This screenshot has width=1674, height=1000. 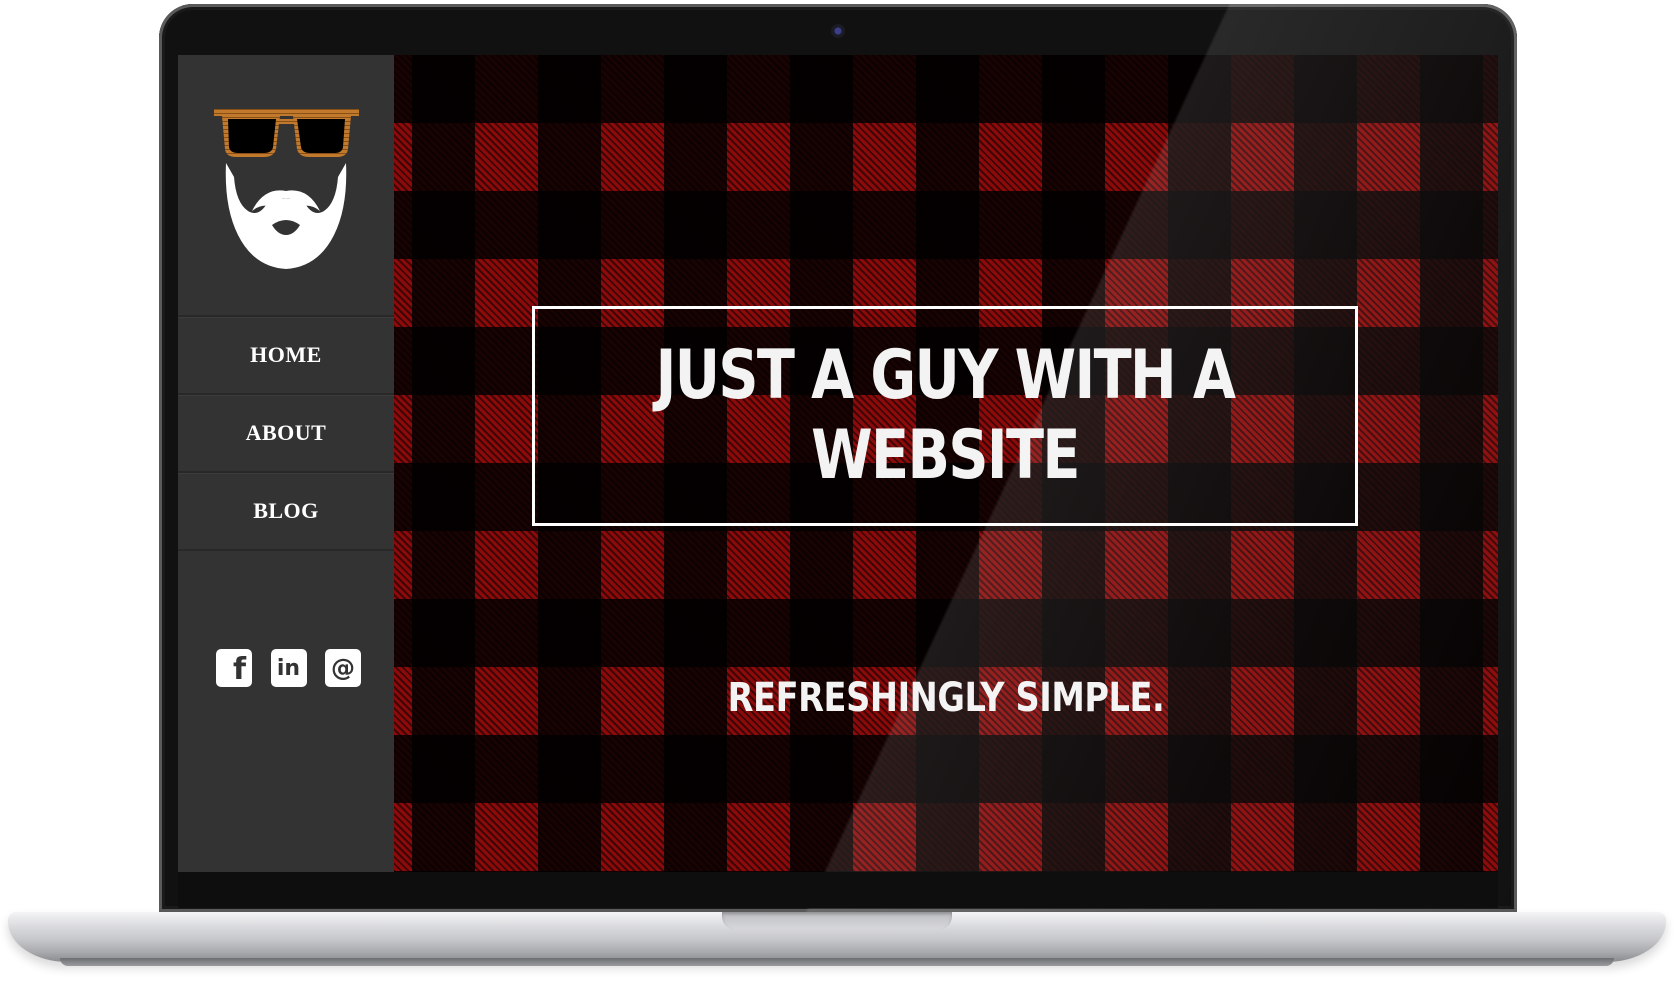 What do you see at coordinates (946, 698) in the screenshot?
I see `hero-tagline: REFRESHINGLY SIMPLE.` at bounding box center [946, 698].